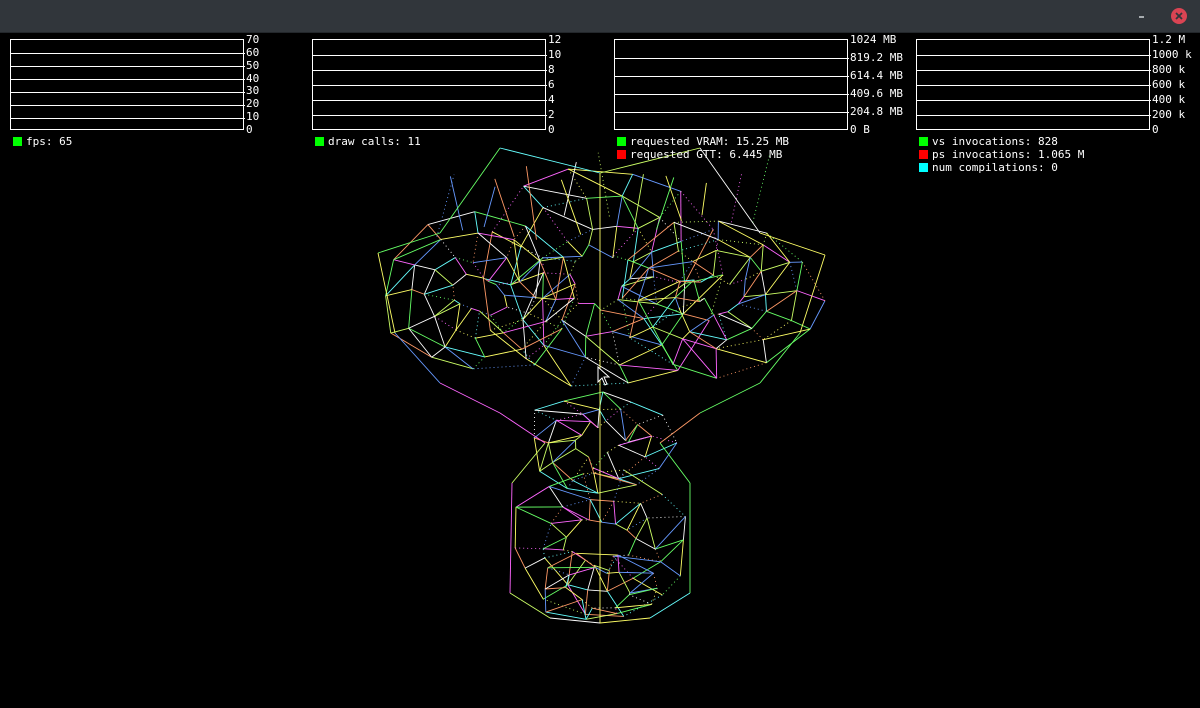  Describe the element at coordinates (873, 39) in the screenshot. I see `graph-tick-label: 1024 MB` at that location.